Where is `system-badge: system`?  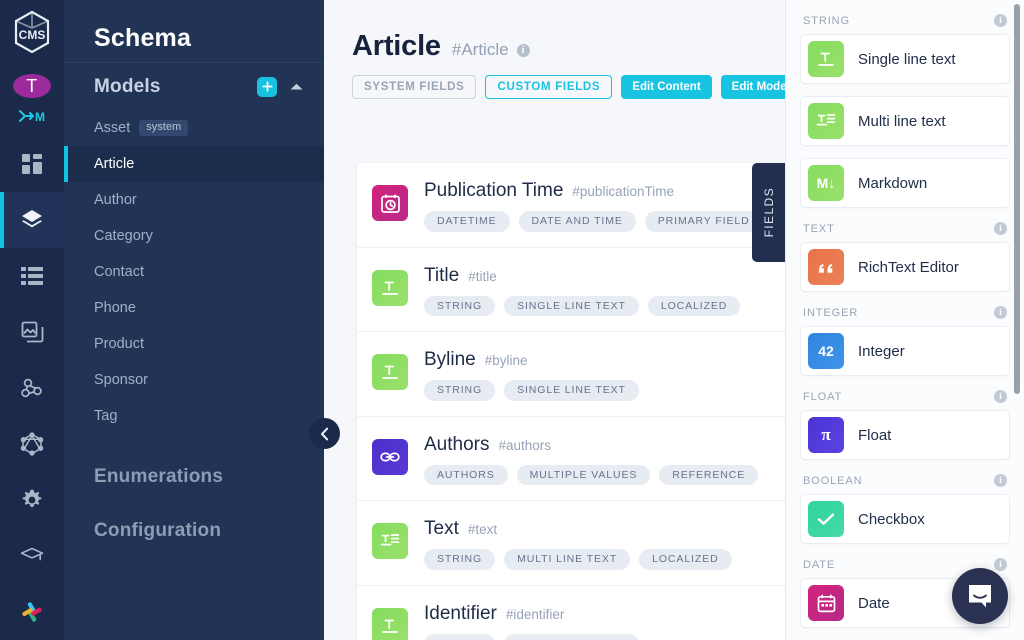 system-badge: system is located at coordinates (164, 128).